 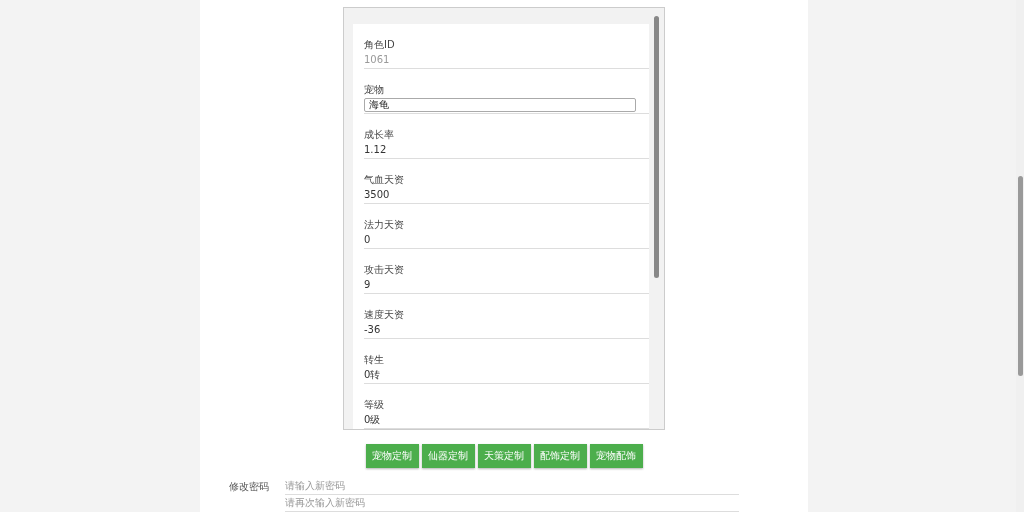 I want to click on field-label: 成长率, so click(x=379, y=135).